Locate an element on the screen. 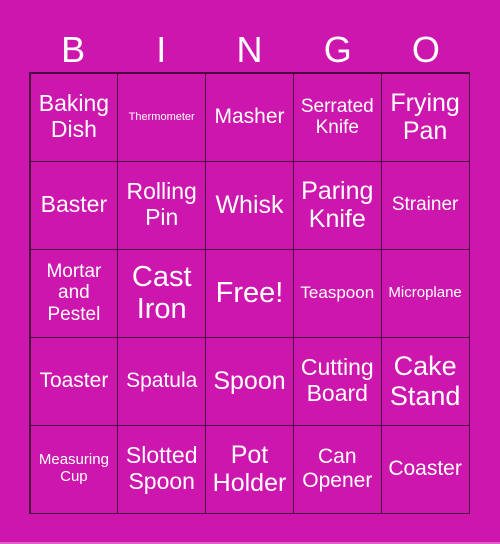 This screenshot has width=500, height=544. bingo-cell: Serrated Knife is located at coordinates (337, 117).